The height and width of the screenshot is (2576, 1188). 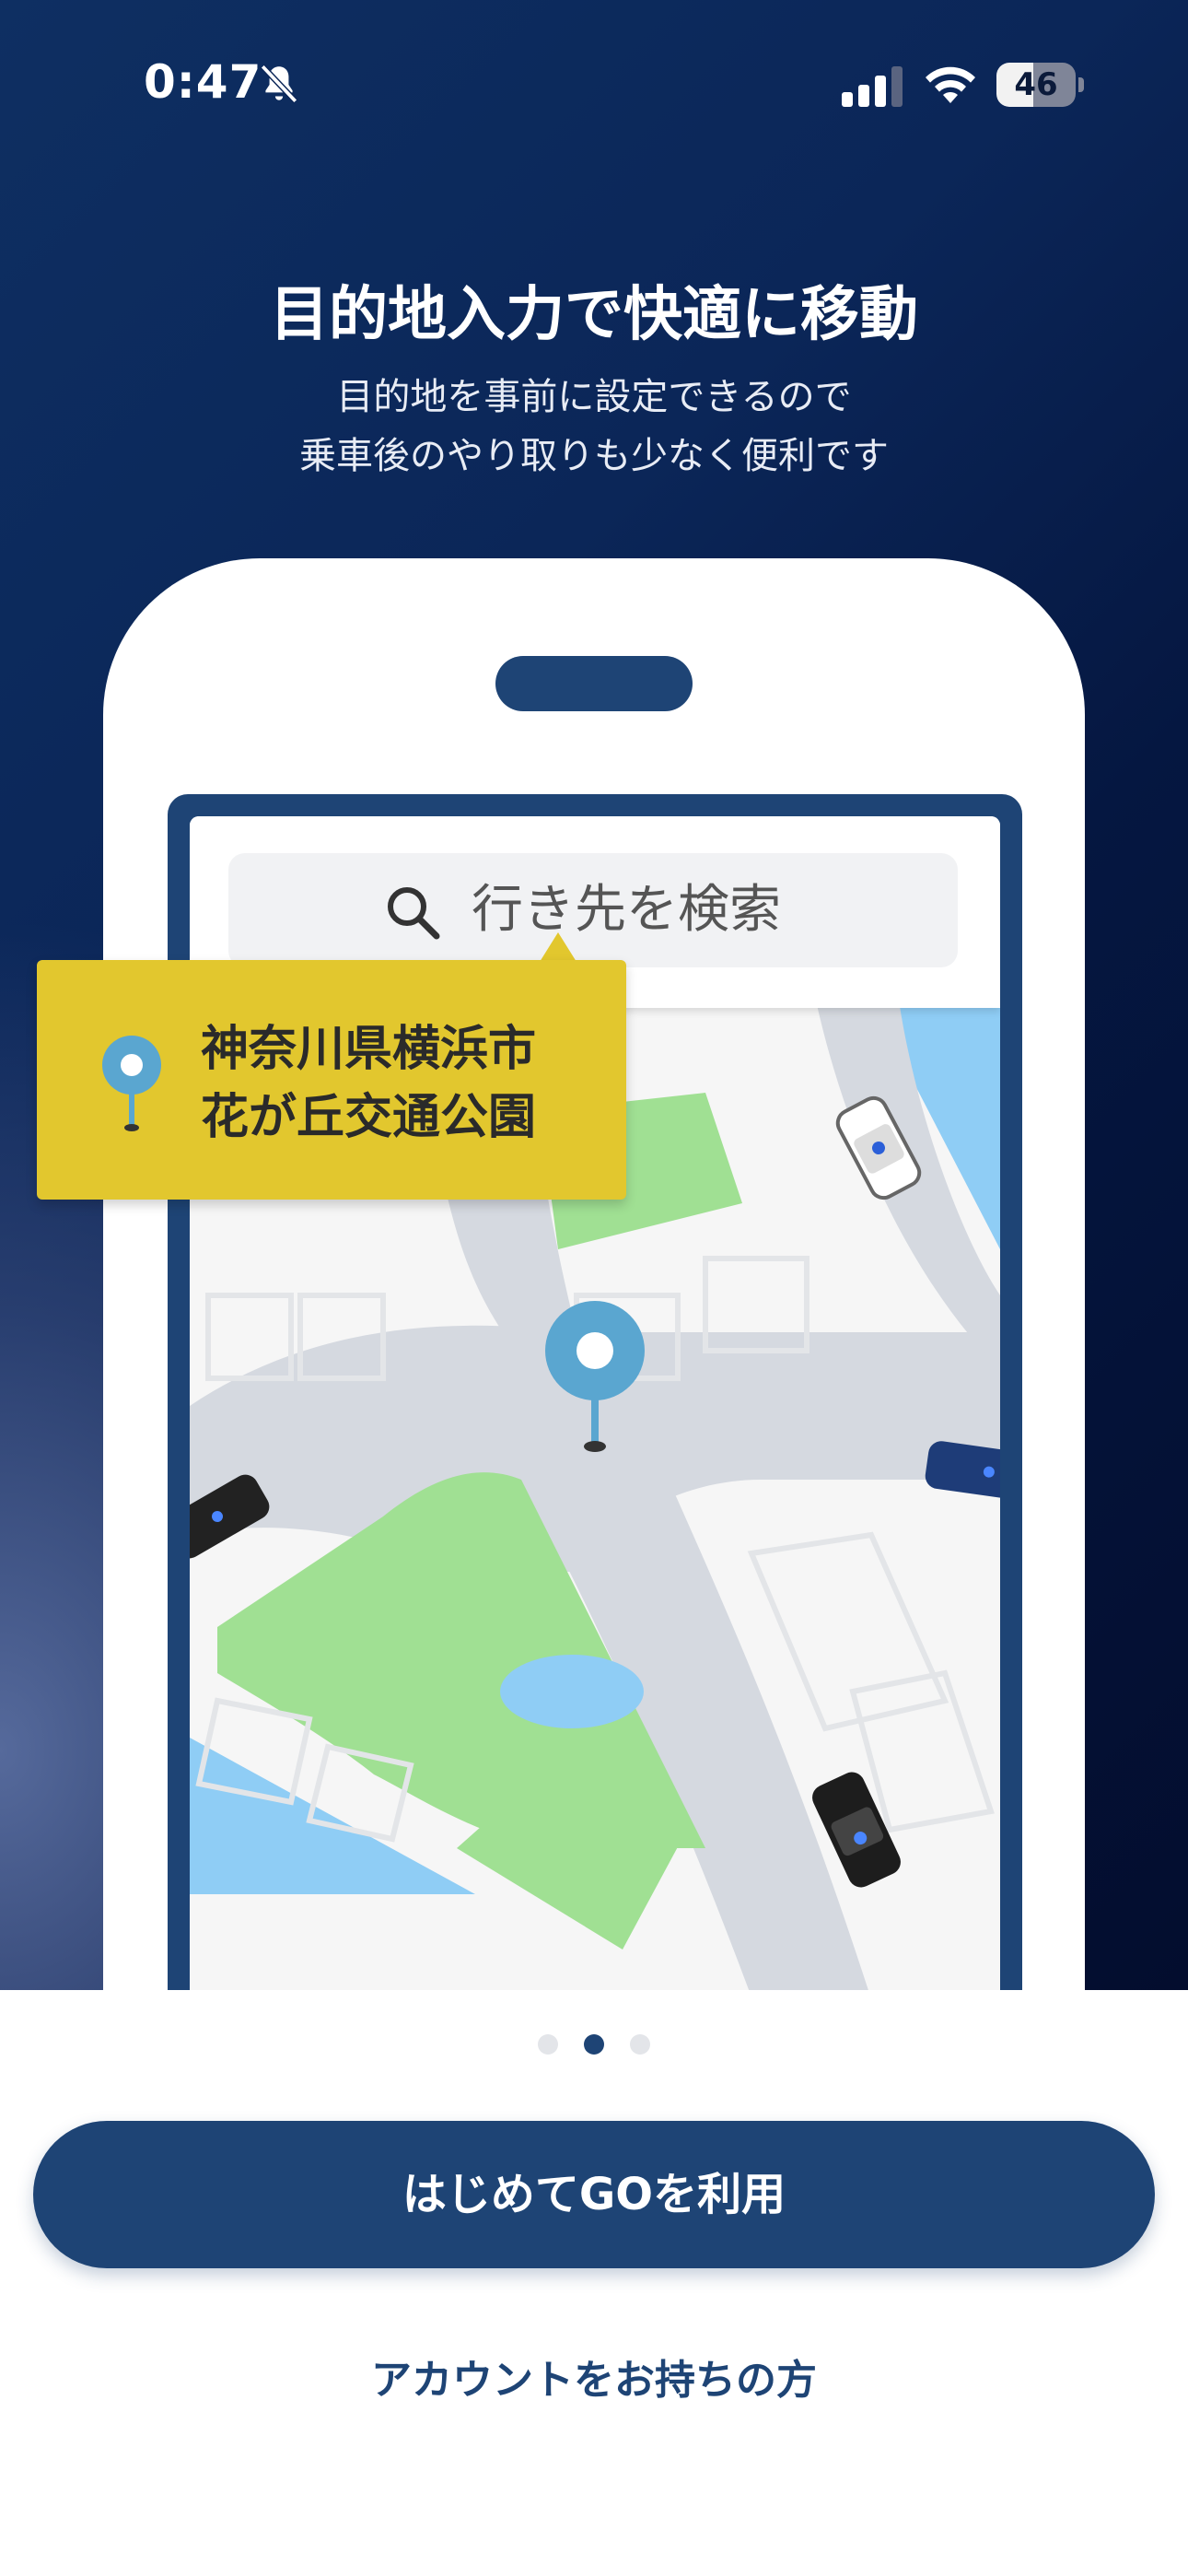 I want to click on search-icon, so click(x=414, y=913).